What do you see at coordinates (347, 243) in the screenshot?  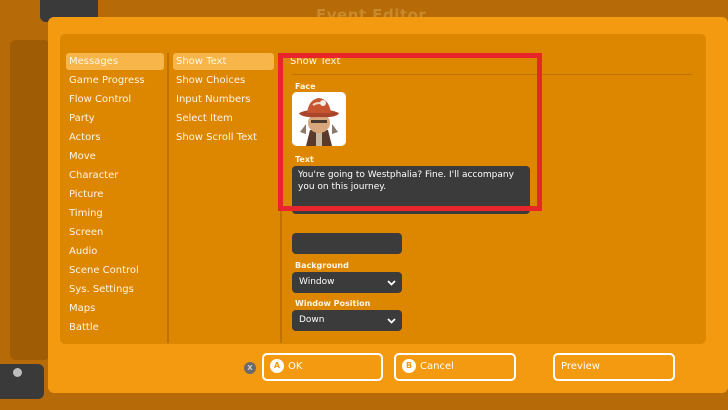 I see `name-field` at bounding box center [347, 243].